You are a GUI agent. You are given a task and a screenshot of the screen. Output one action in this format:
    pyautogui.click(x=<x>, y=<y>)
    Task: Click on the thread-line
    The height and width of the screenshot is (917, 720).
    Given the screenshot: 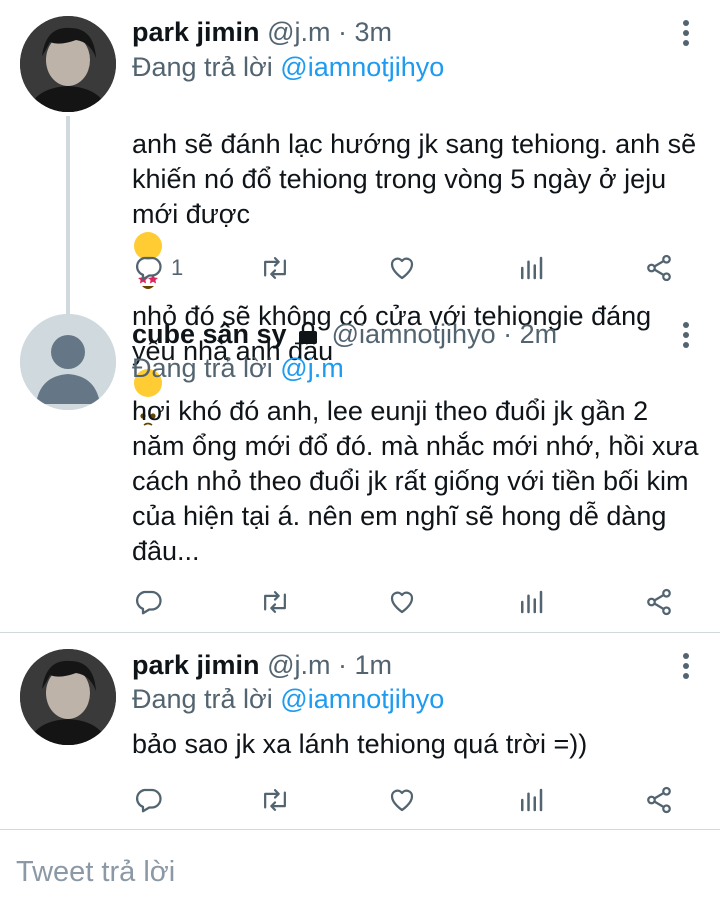 What is the action you would take?
    pyautogui.click(x=68, y=216)
    